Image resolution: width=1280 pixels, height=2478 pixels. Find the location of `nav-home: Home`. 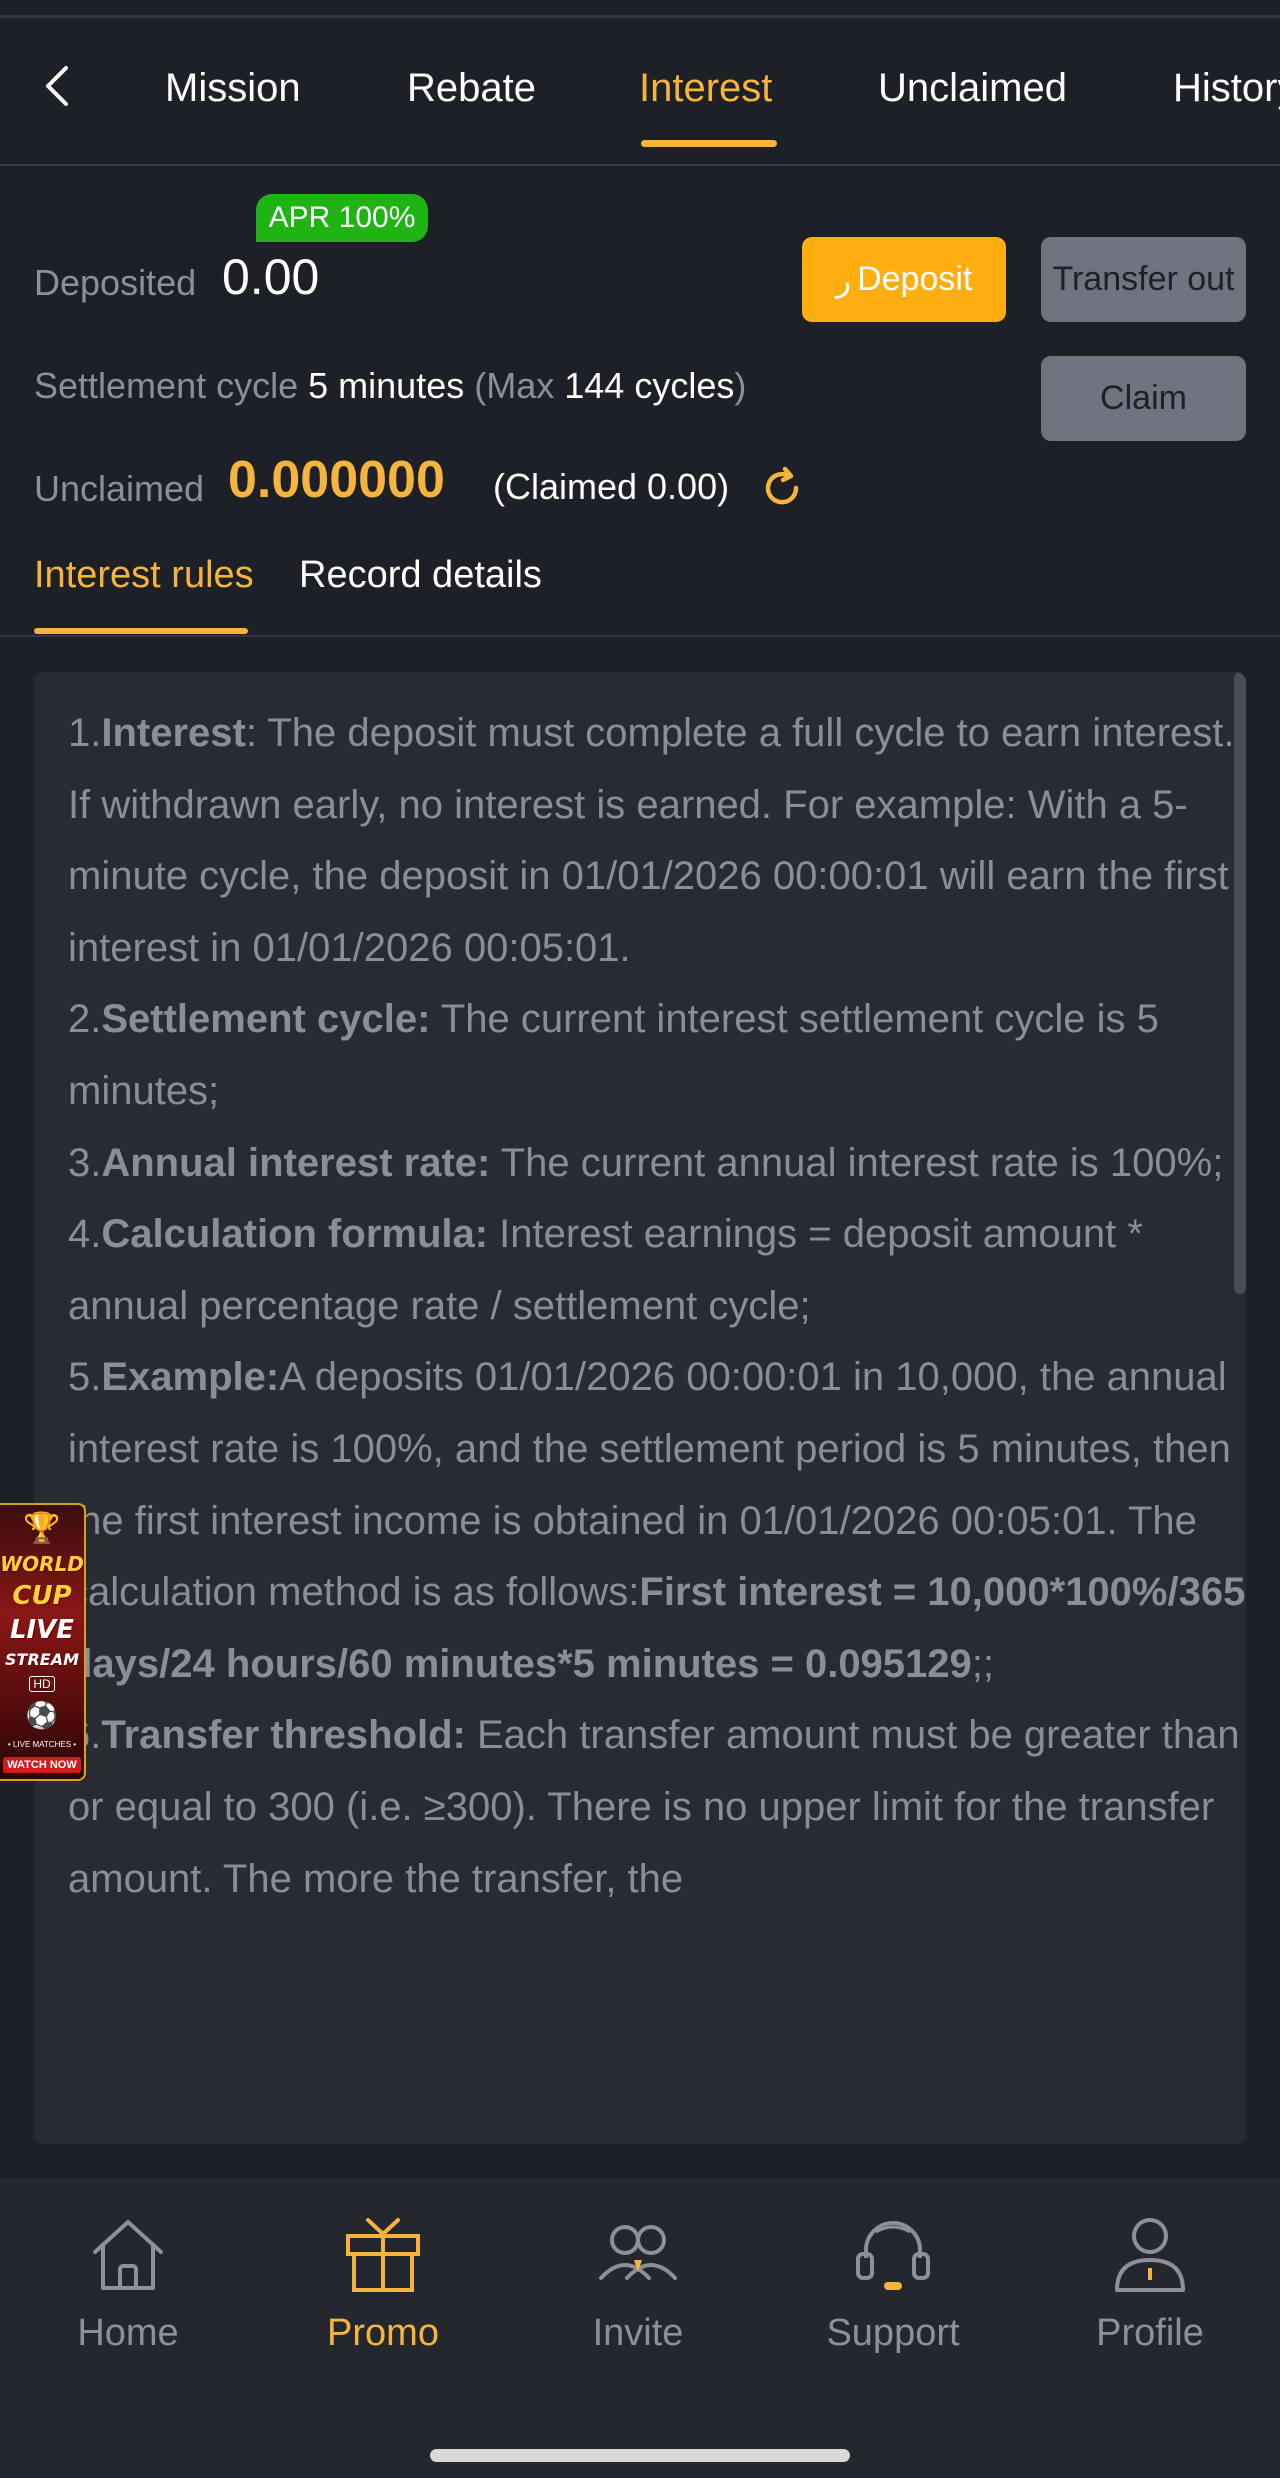

nav-home: Home is located at coordinates (128, 2282).